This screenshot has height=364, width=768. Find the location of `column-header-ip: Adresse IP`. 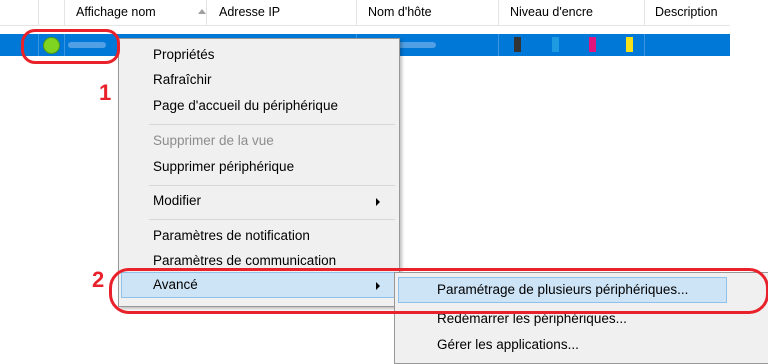

column-header-ip: Adresse IP is located at coordinates (281, 12).